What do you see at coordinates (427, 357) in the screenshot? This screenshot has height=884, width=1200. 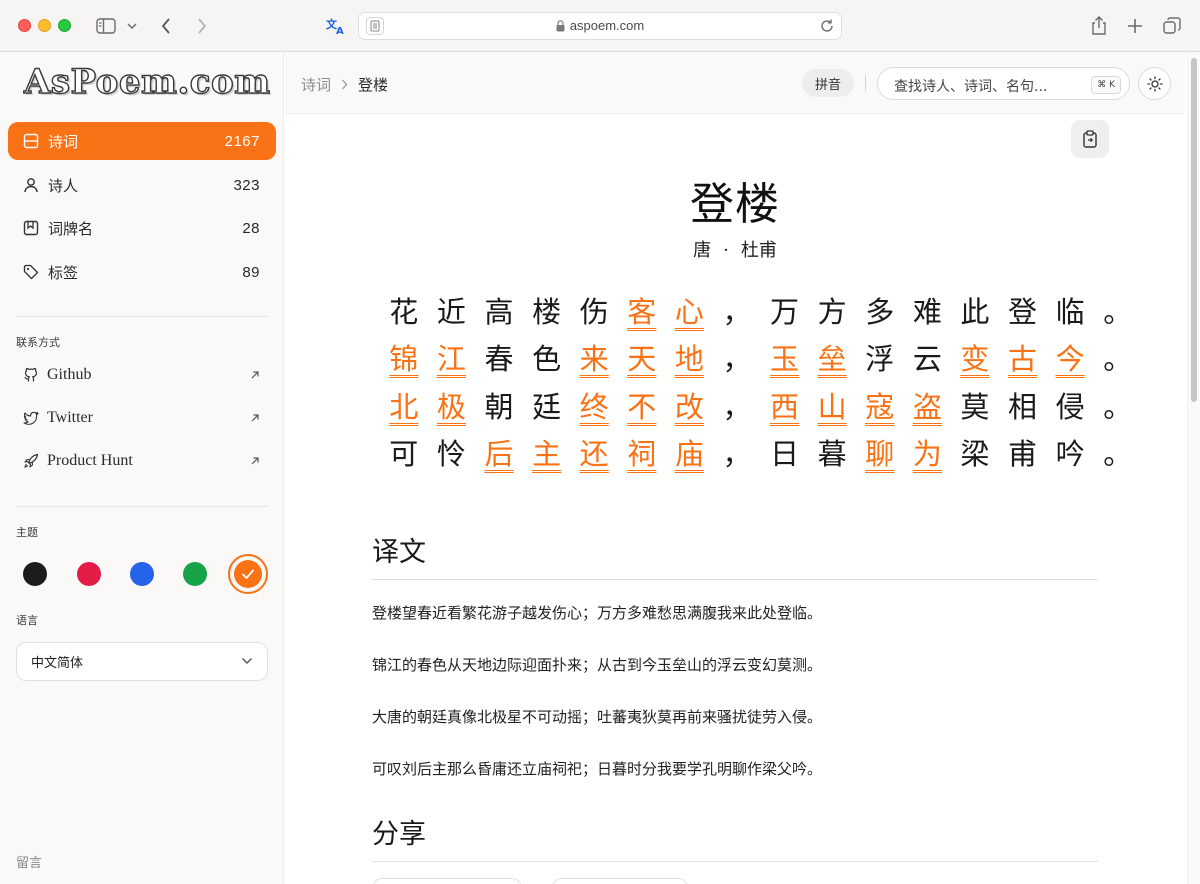 I see `annotated-phrase: 锦江` at bounding box center [427, 357].